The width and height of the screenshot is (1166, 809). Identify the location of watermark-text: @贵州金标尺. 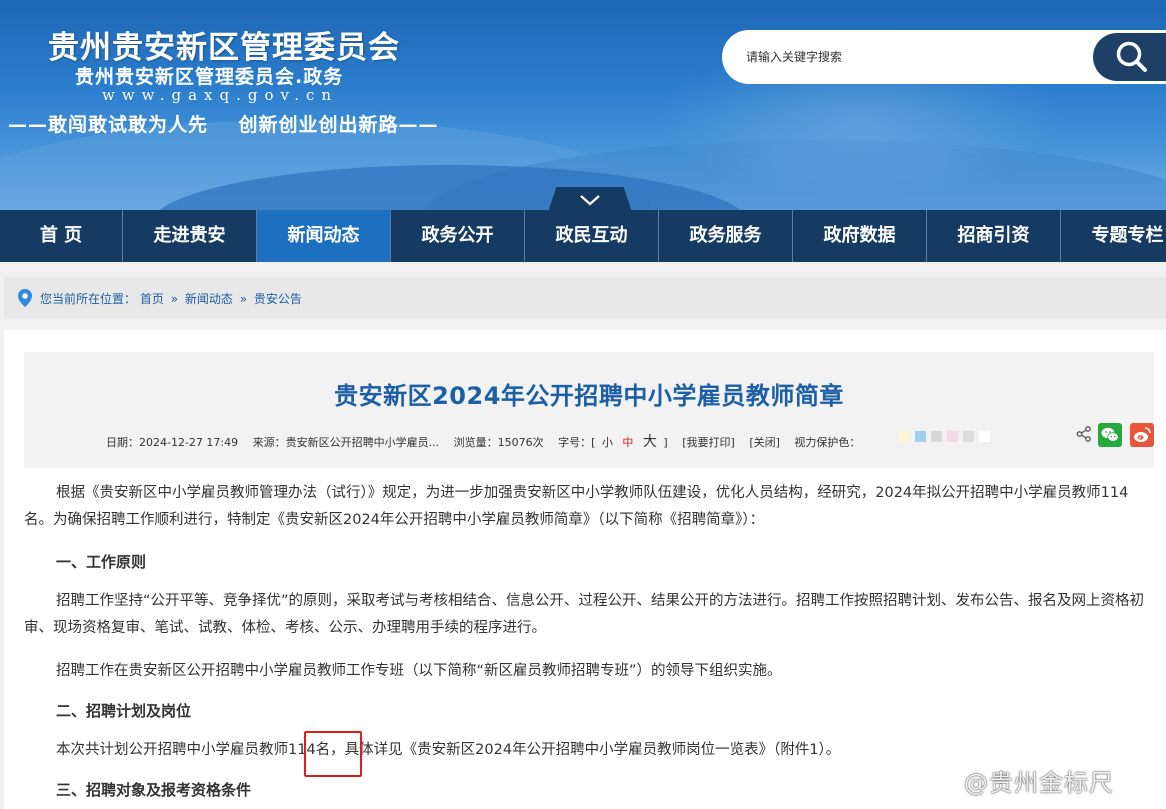
(1039, 783).